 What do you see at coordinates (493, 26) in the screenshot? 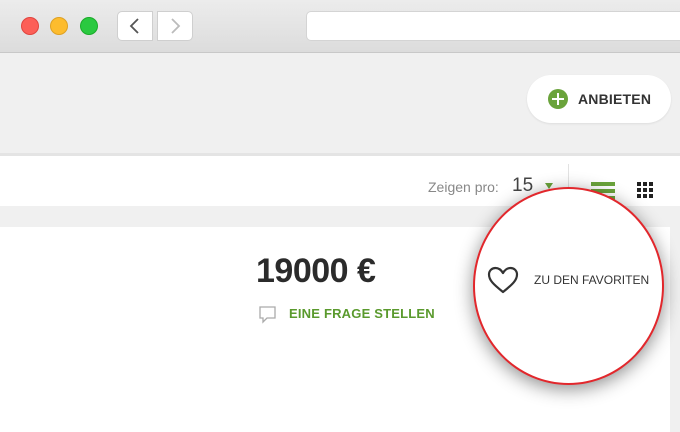
I see `address-bar` at bounding box center [493, 26].